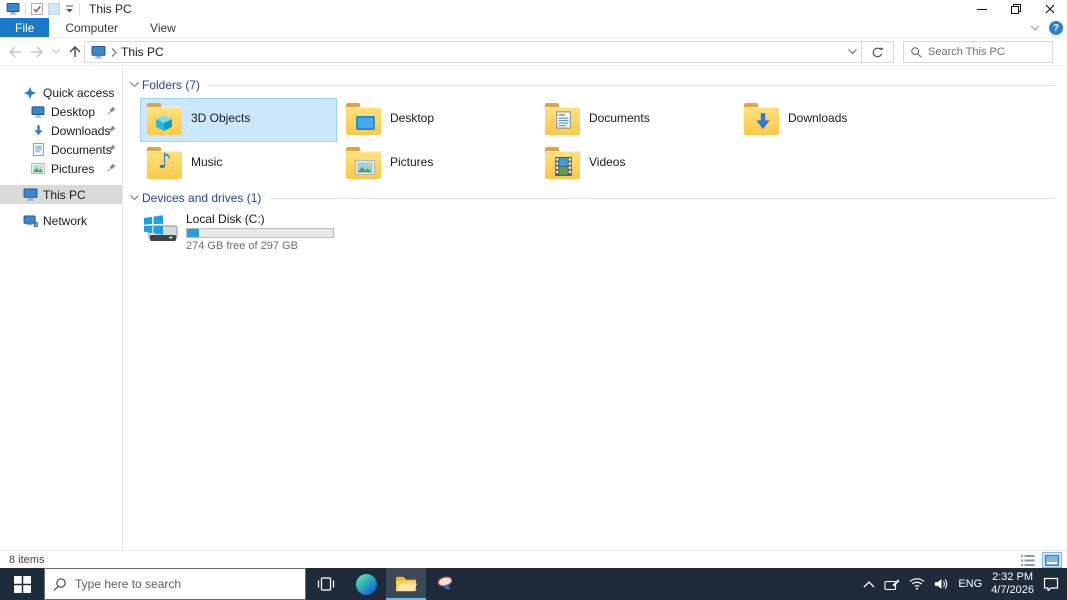  I want to click on breadcrumb-this-pc: This PC, so click(142, 52).